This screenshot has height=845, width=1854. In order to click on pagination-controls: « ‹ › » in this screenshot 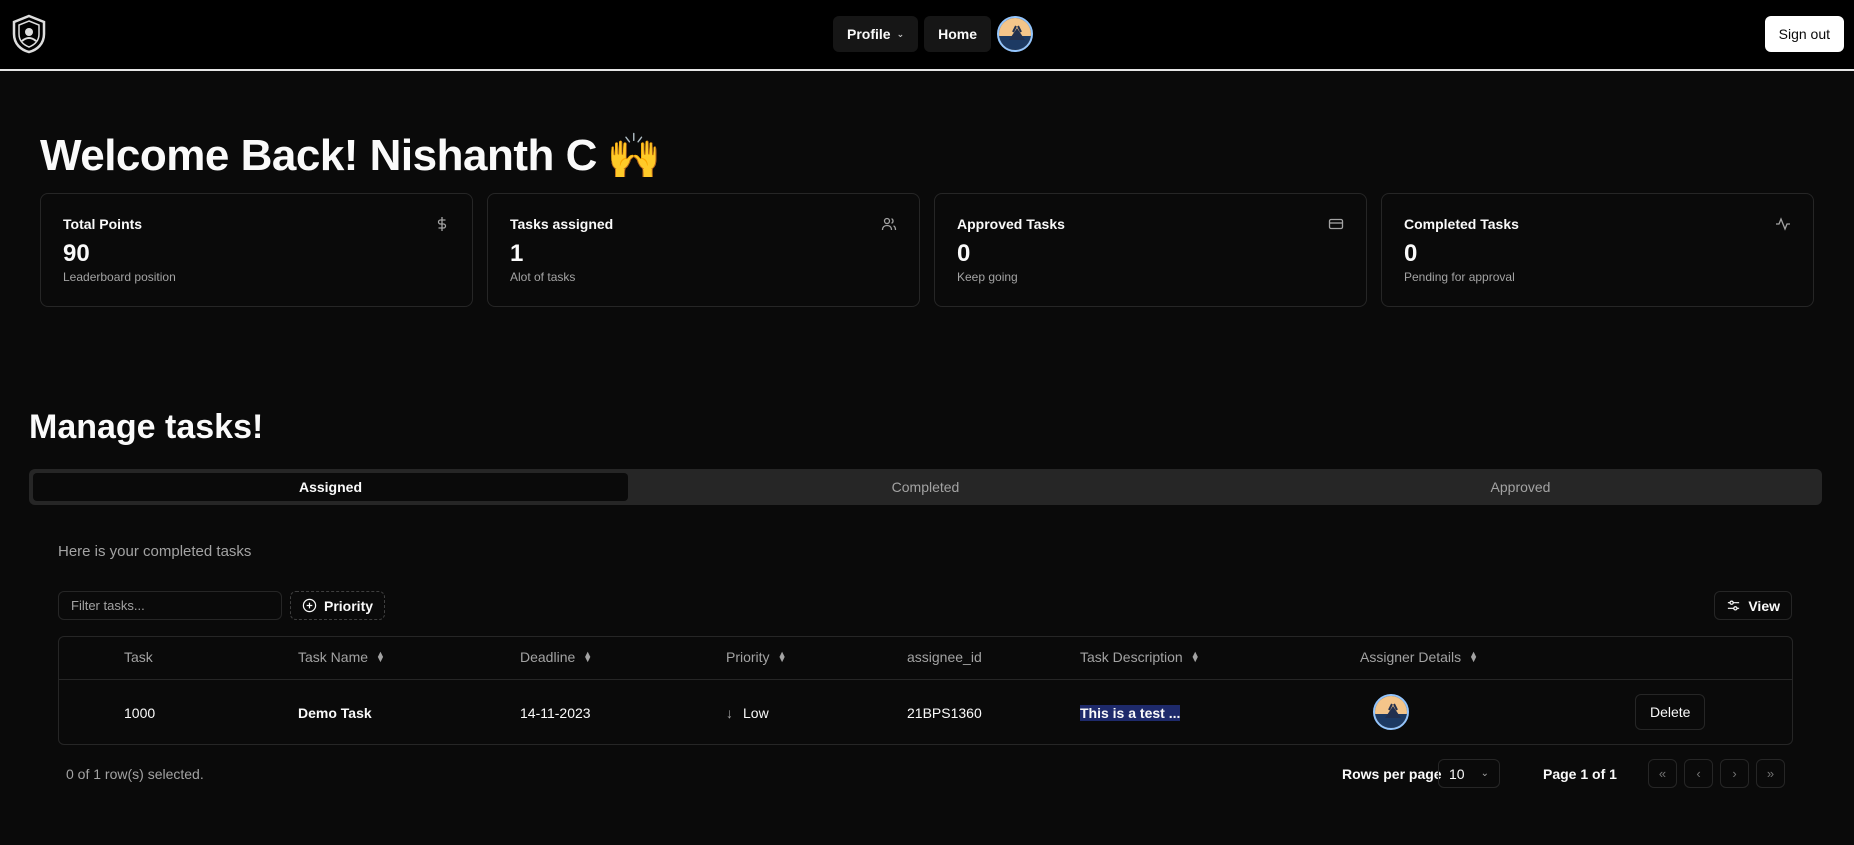, I will do `click(1716, 773)`.